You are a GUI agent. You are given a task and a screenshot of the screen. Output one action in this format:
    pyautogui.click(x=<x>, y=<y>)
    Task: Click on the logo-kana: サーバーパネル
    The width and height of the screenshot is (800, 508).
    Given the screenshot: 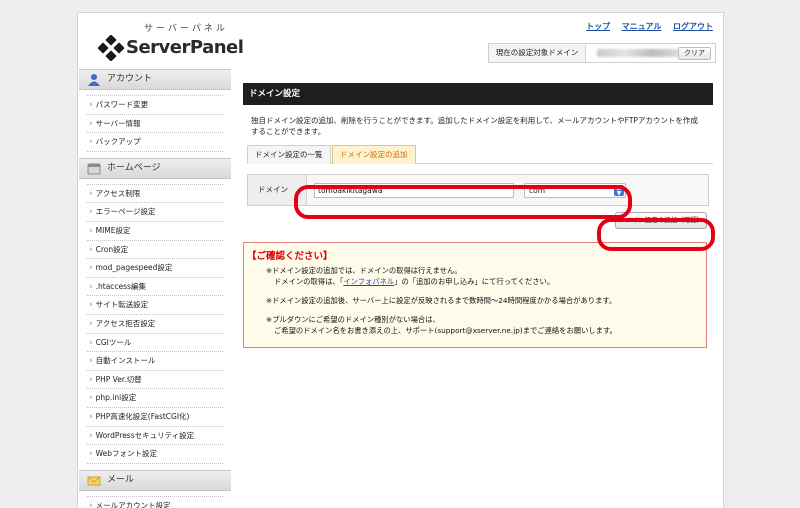 What is the action you would take?
    pyautogui.click(x=186, y=29)
    